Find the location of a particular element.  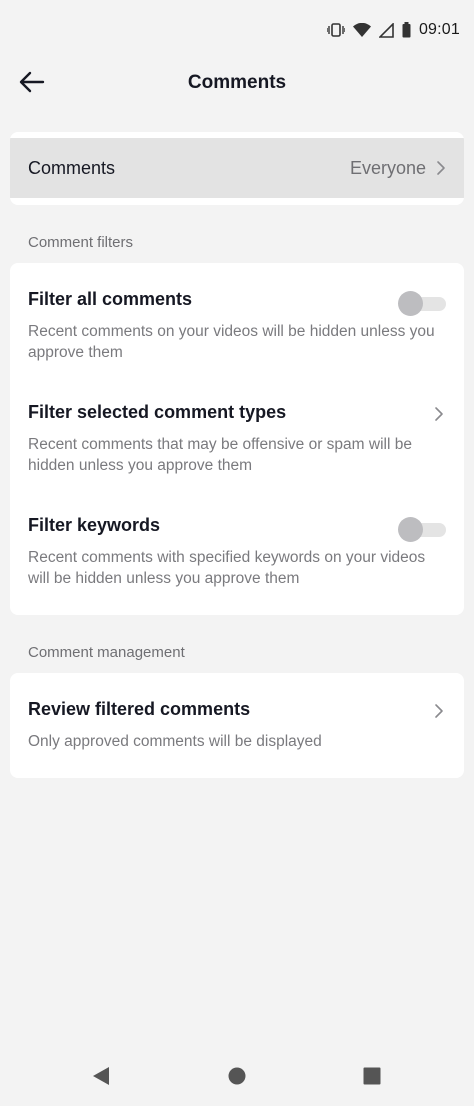

home-circle-icon is located at coordinates (237, 1076).